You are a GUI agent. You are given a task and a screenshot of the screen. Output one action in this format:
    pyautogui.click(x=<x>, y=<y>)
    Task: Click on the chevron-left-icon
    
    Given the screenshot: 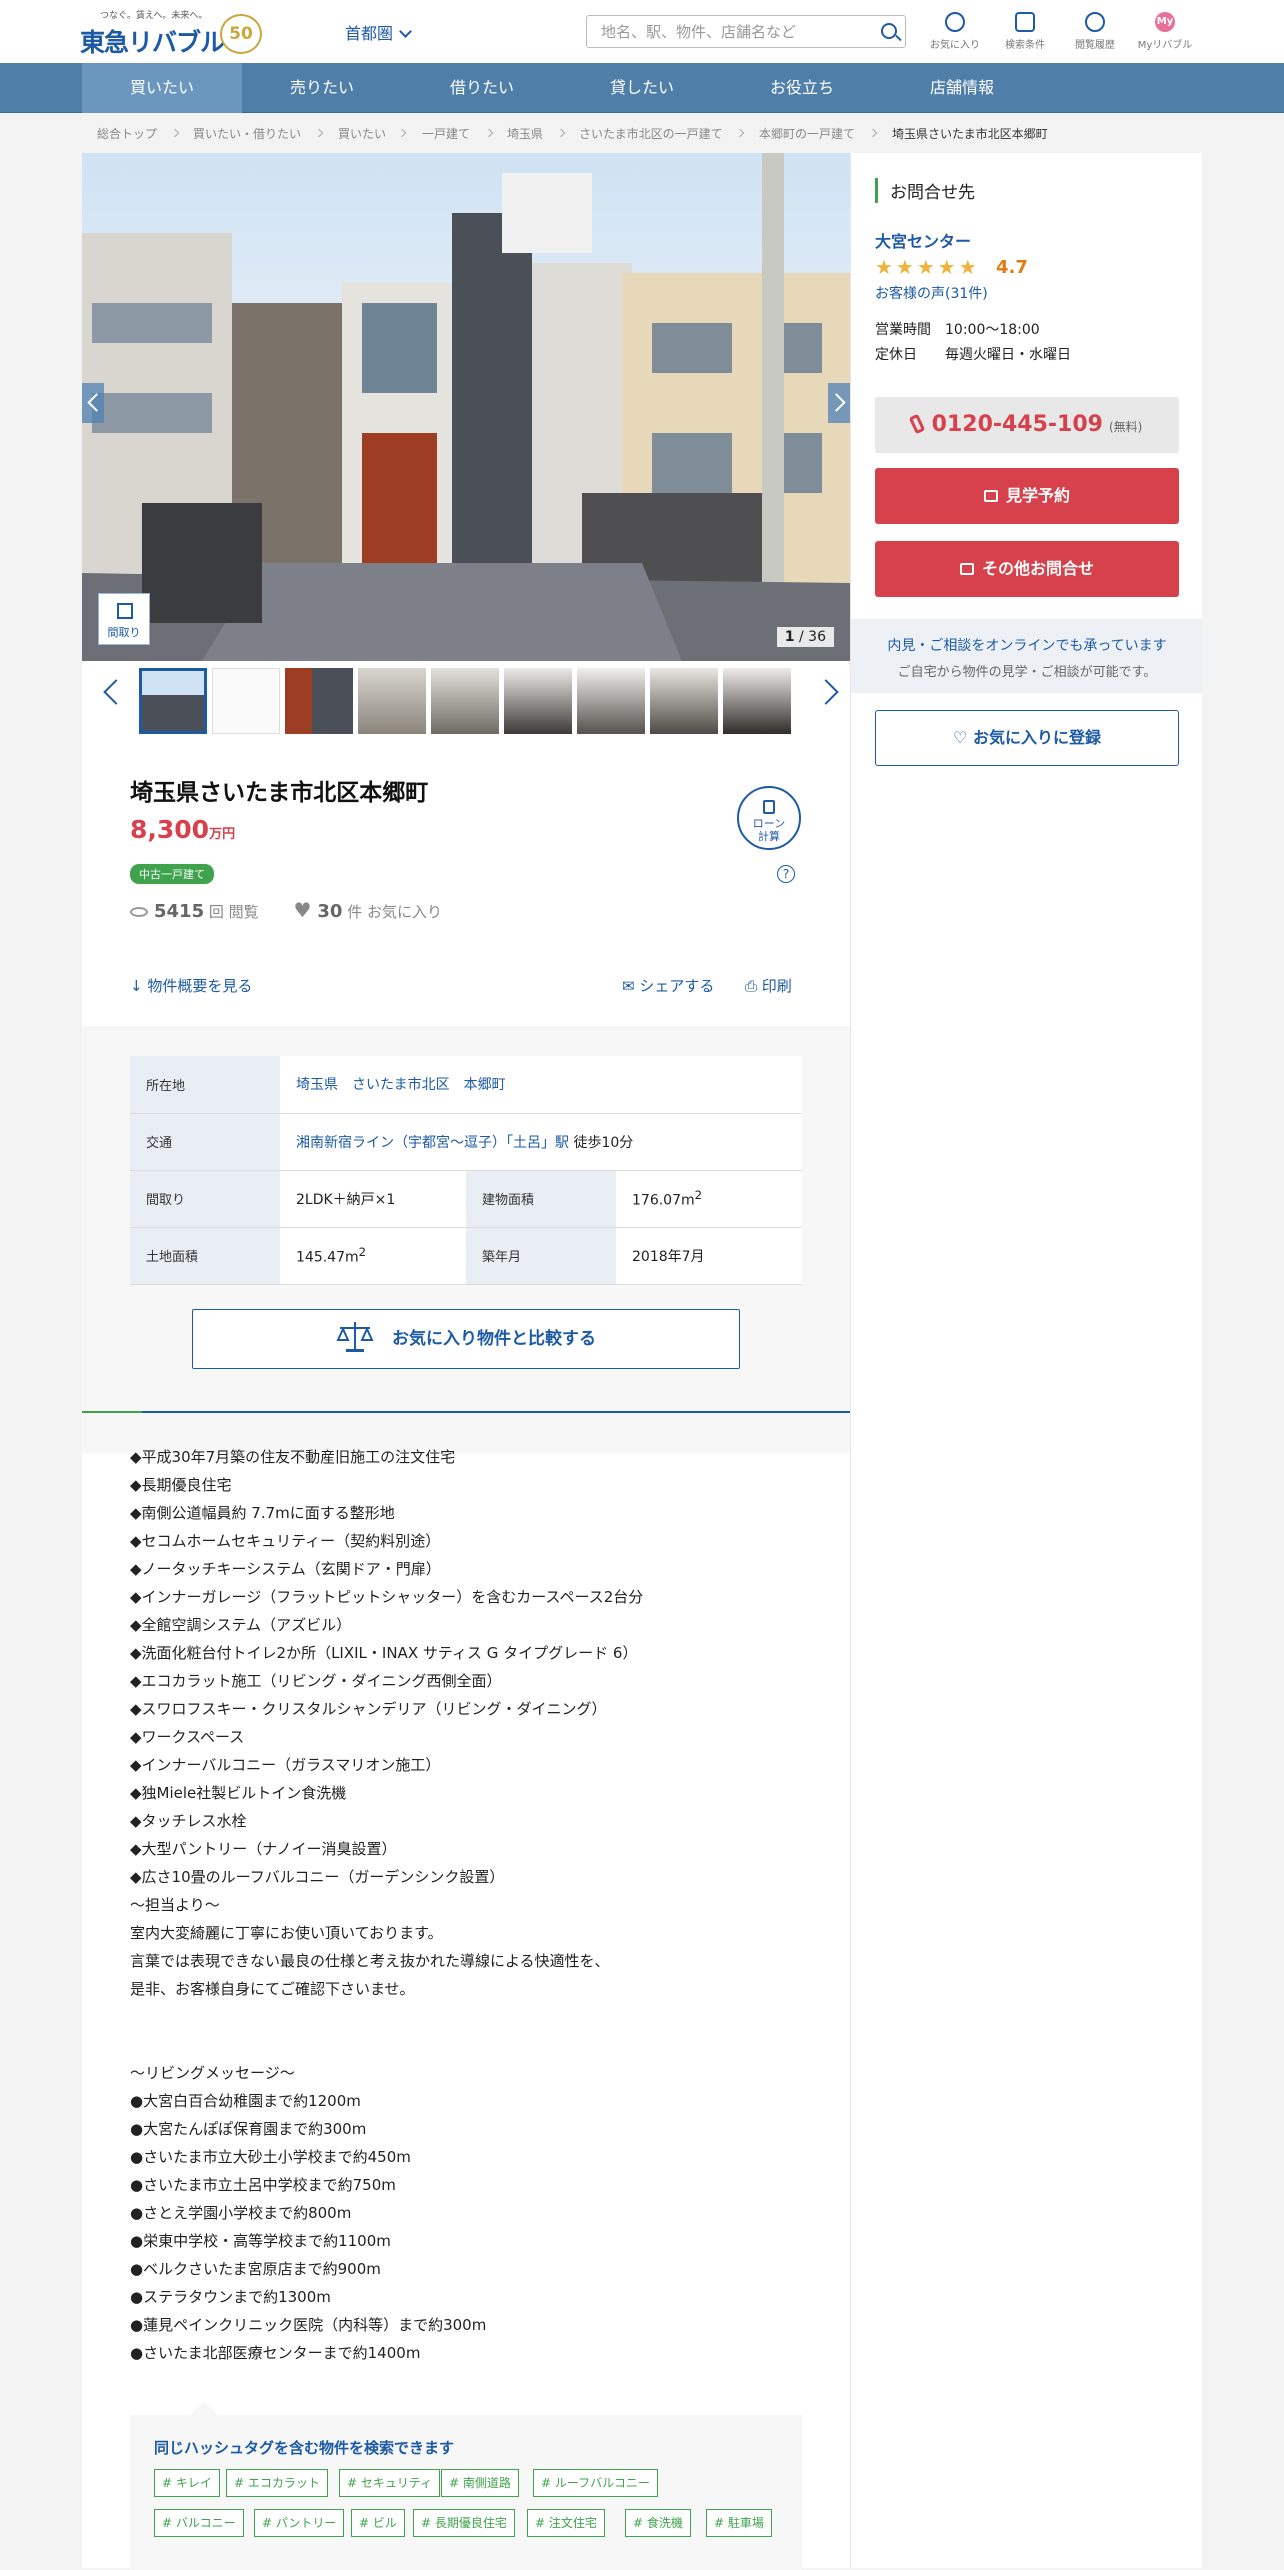 What is the action you would take?
    pyautogui.click(x=116, y=692)
    